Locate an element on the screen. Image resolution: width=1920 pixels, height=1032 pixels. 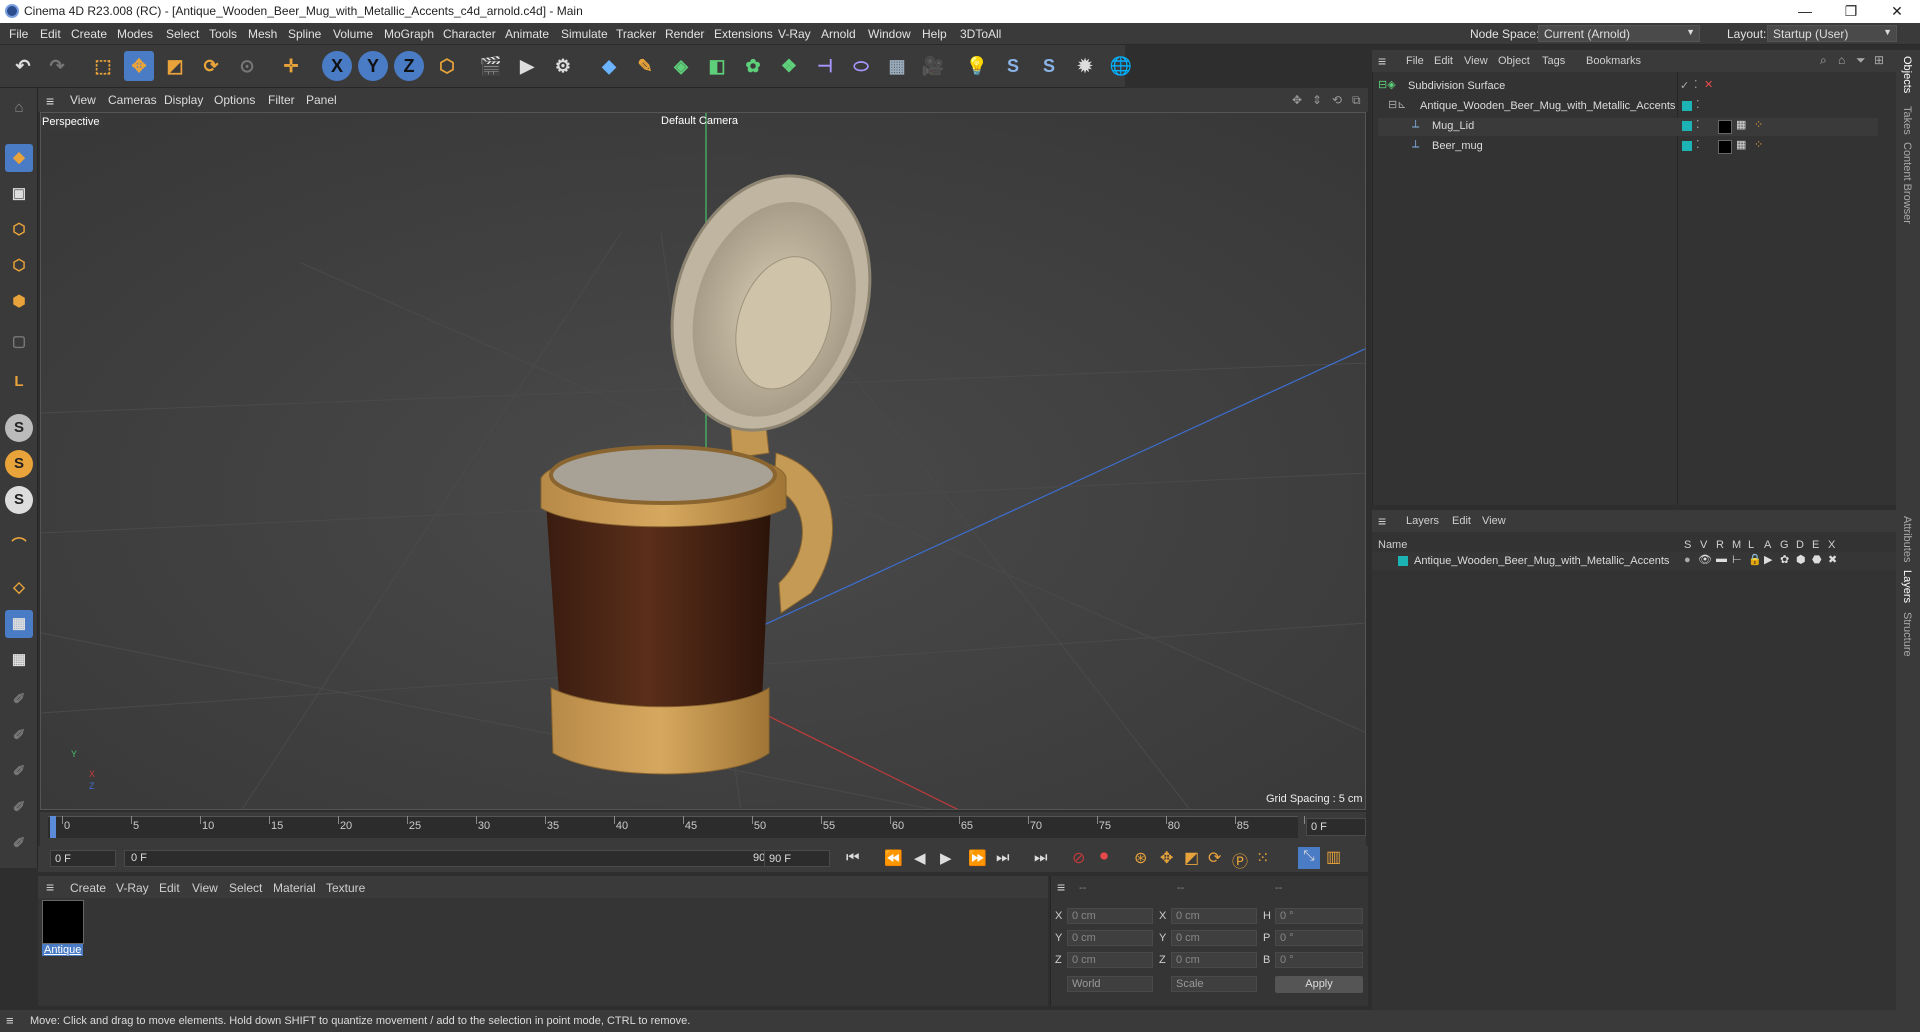
coord-hamburger-icon: ≡ is located at coordinates (1061, 887).